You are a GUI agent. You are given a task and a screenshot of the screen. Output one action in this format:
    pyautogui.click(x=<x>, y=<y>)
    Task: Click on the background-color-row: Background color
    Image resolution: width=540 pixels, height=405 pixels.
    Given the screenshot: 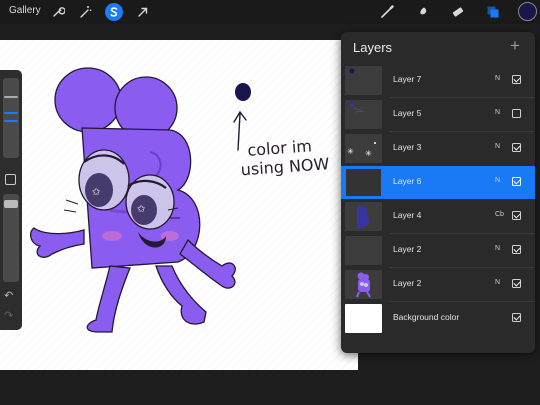 What is the action you would take?
    pyautogui.click(x=438, y=318)
    